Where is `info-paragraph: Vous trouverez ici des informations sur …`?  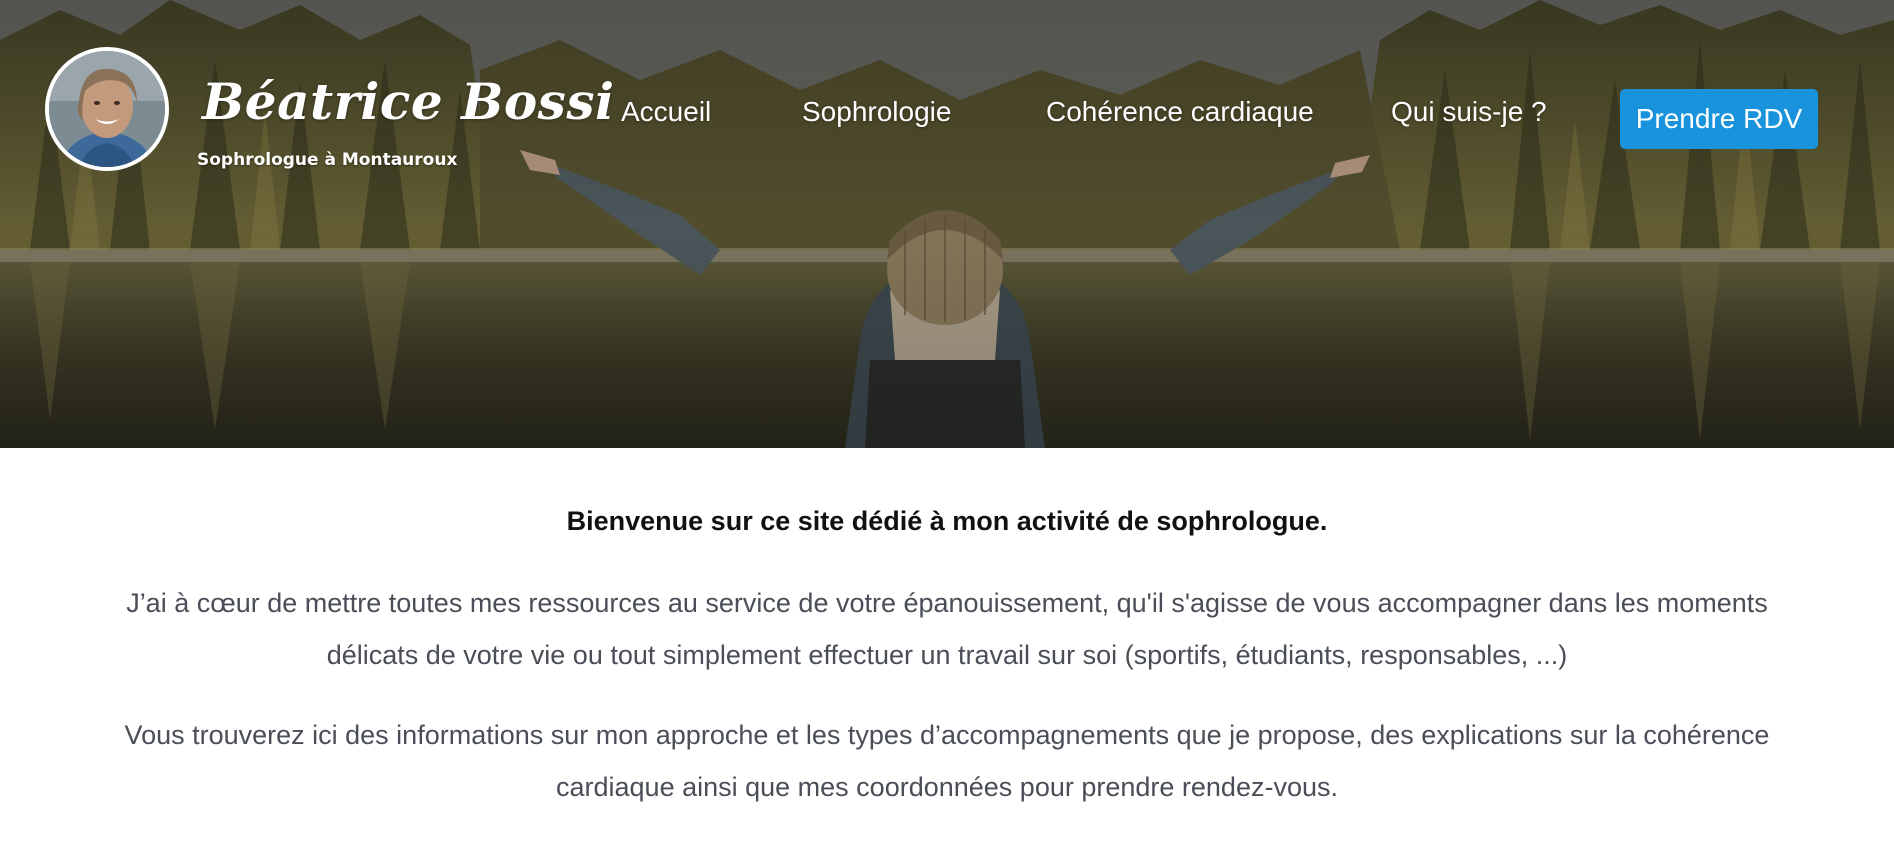 info-paragraph: Vous trouverez ici des informations sur … is located at coordinates (947, 761).